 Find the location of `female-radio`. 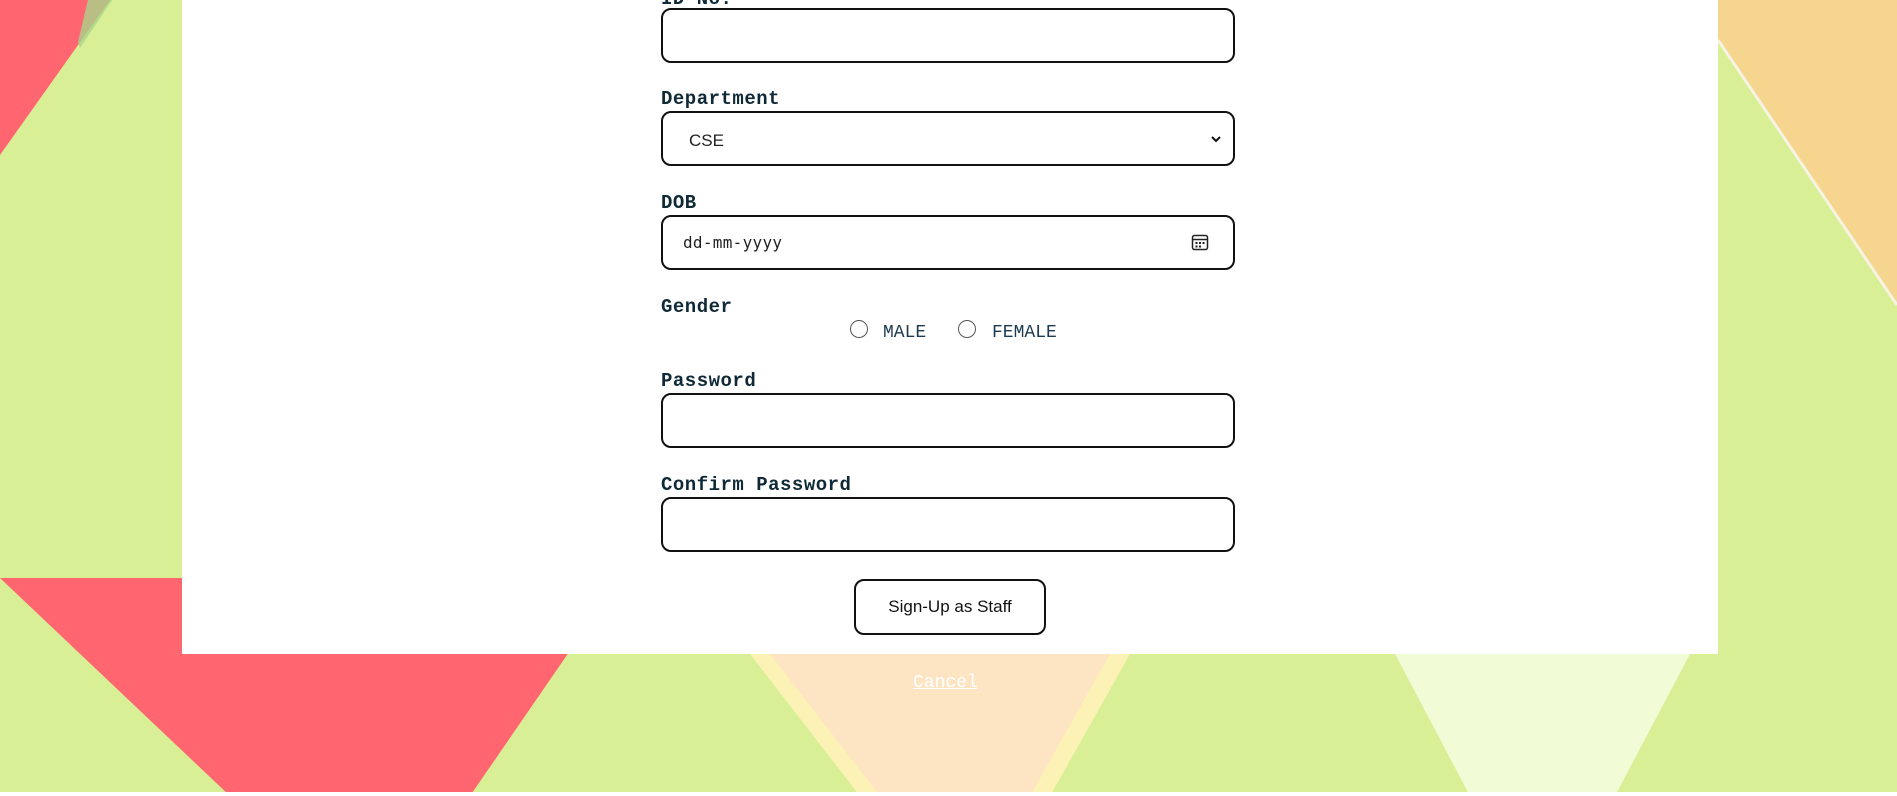

female-radio is located at coordinates (967, 329).